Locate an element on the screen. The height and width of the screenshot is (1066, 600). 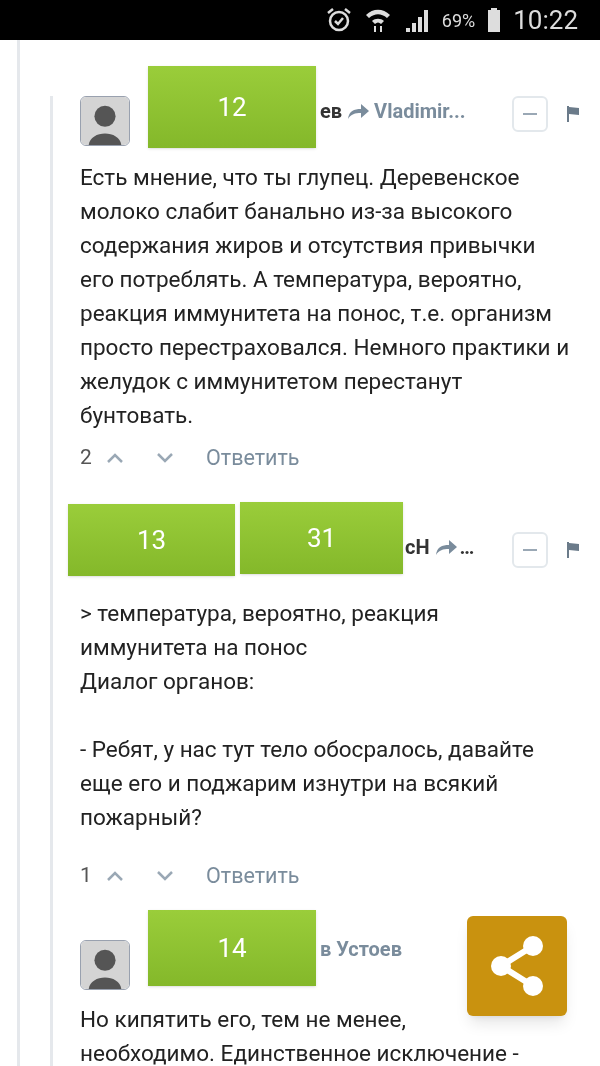
author-name: в Устоев is located at coordinates (361, 949).